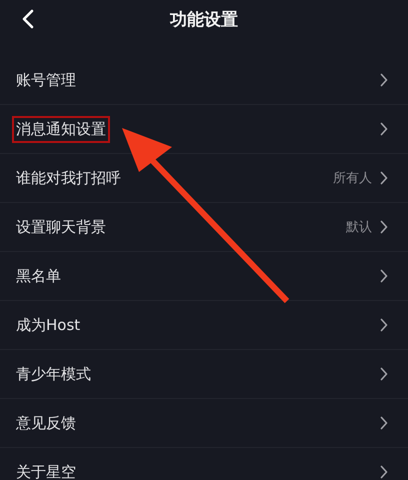  What do you see at coordinates (204, 19) in the screenshot?
I see `page-title: 功能设置` at bounding box center [204, 19].